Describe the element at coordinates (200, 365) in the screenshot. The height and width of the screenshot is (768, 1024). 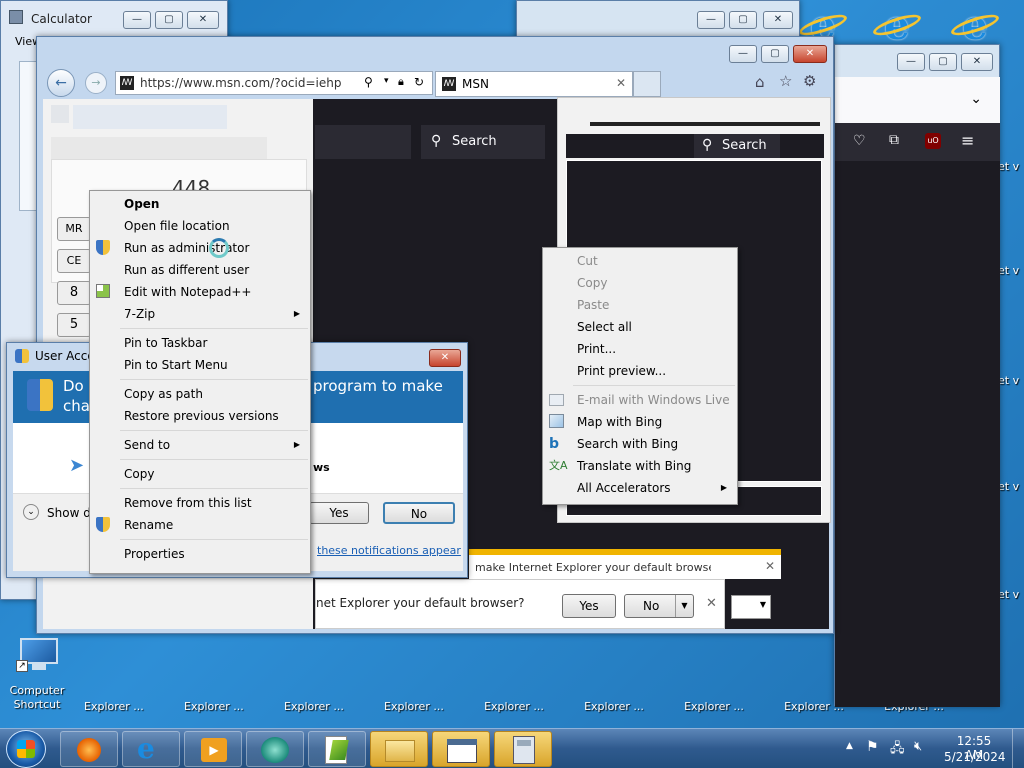
I see `shortcut-menu-item-pin-to-start-menu: Pin to Start Menu` at that location.